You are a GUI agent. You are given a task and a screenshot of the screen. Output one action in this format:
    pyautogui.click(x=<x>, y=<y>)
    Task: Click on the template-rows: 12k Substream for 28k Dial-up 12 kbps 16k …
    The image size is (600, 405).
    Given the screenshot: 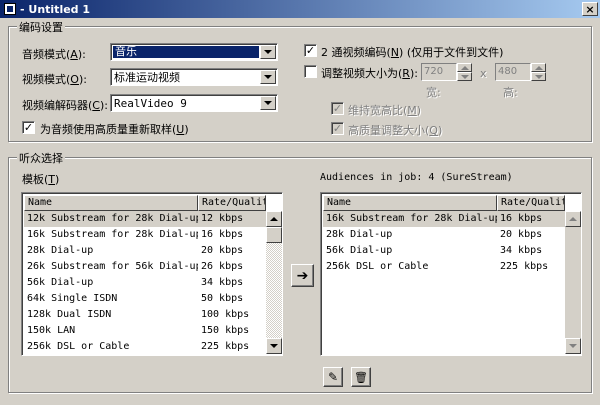 What is the action you would take?
    pyautogui.click(x=145, y=283)
    